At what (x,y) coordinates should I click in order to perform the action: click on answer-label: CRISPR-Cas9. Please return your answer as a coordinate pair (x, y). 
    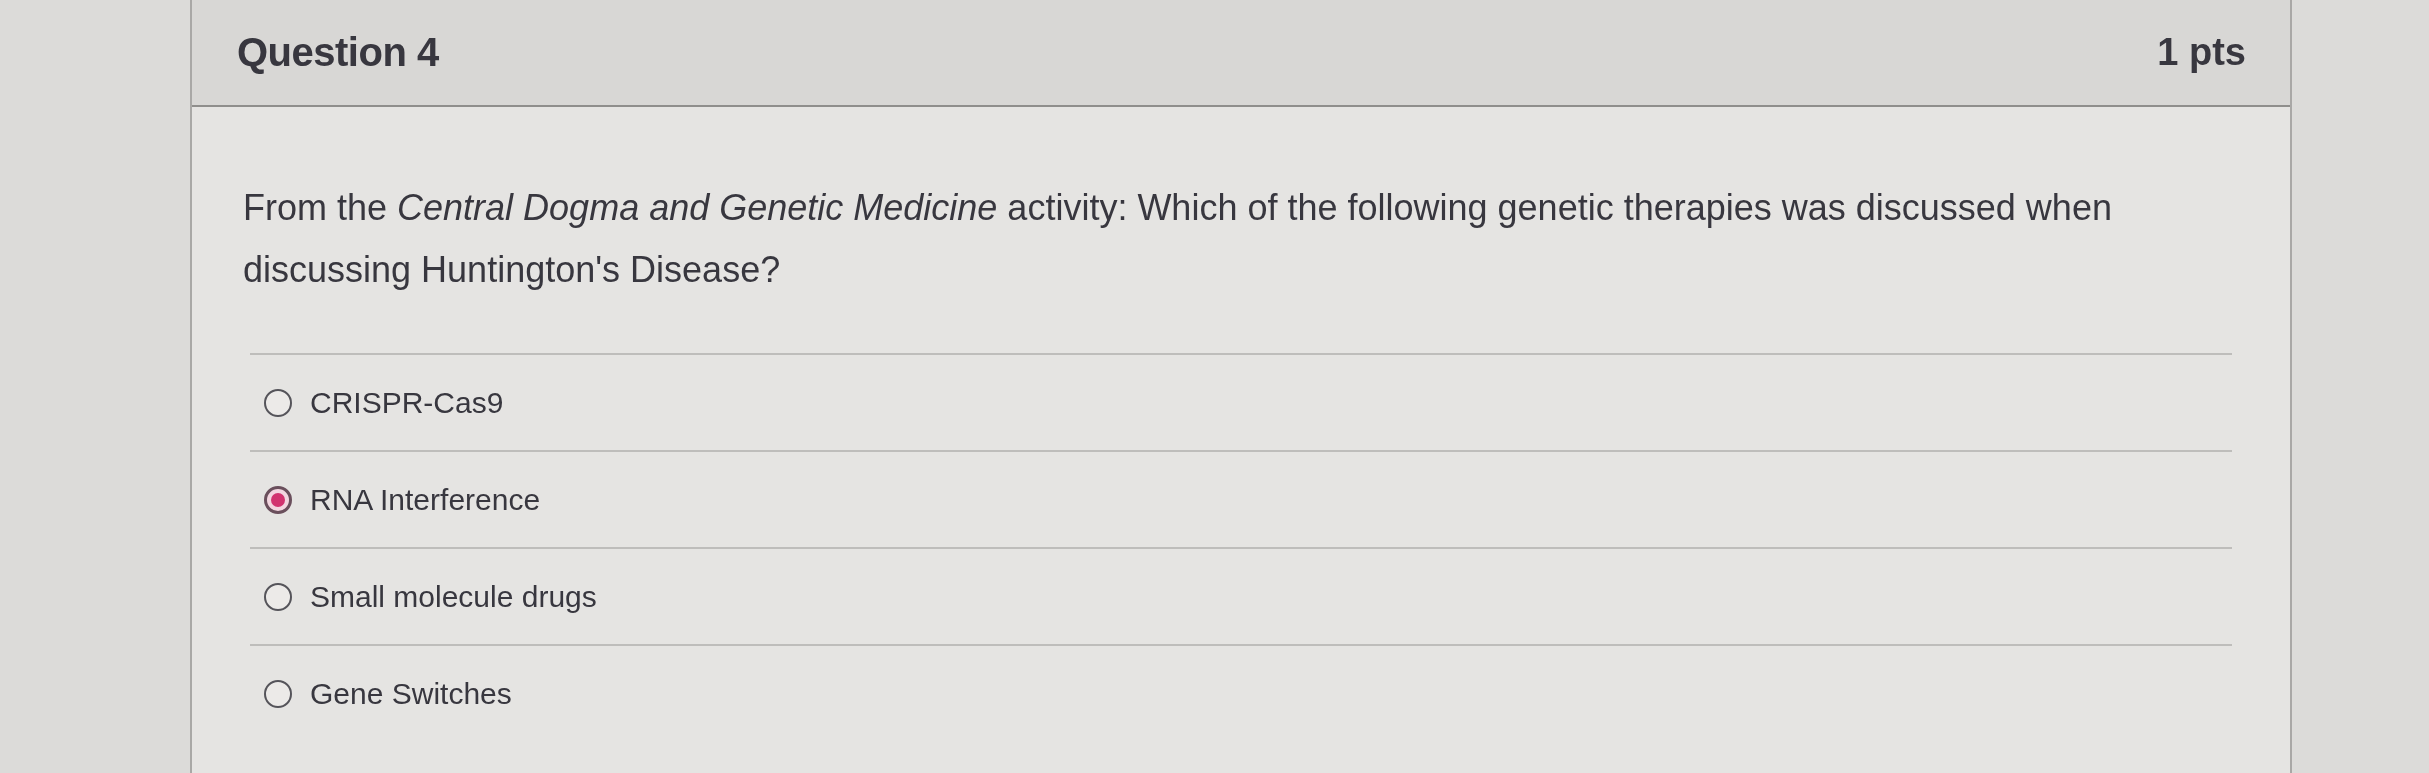
    Looking at the image, I should click on (407, 402).